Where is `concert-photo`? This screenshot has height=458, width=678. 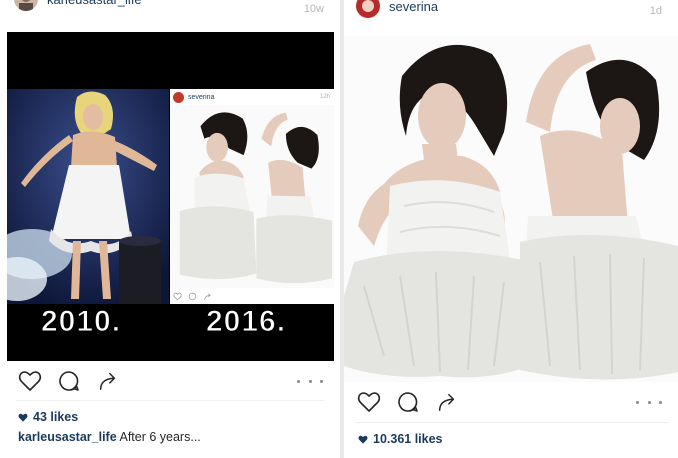 concert-photo is located at coordinates (88, 196).